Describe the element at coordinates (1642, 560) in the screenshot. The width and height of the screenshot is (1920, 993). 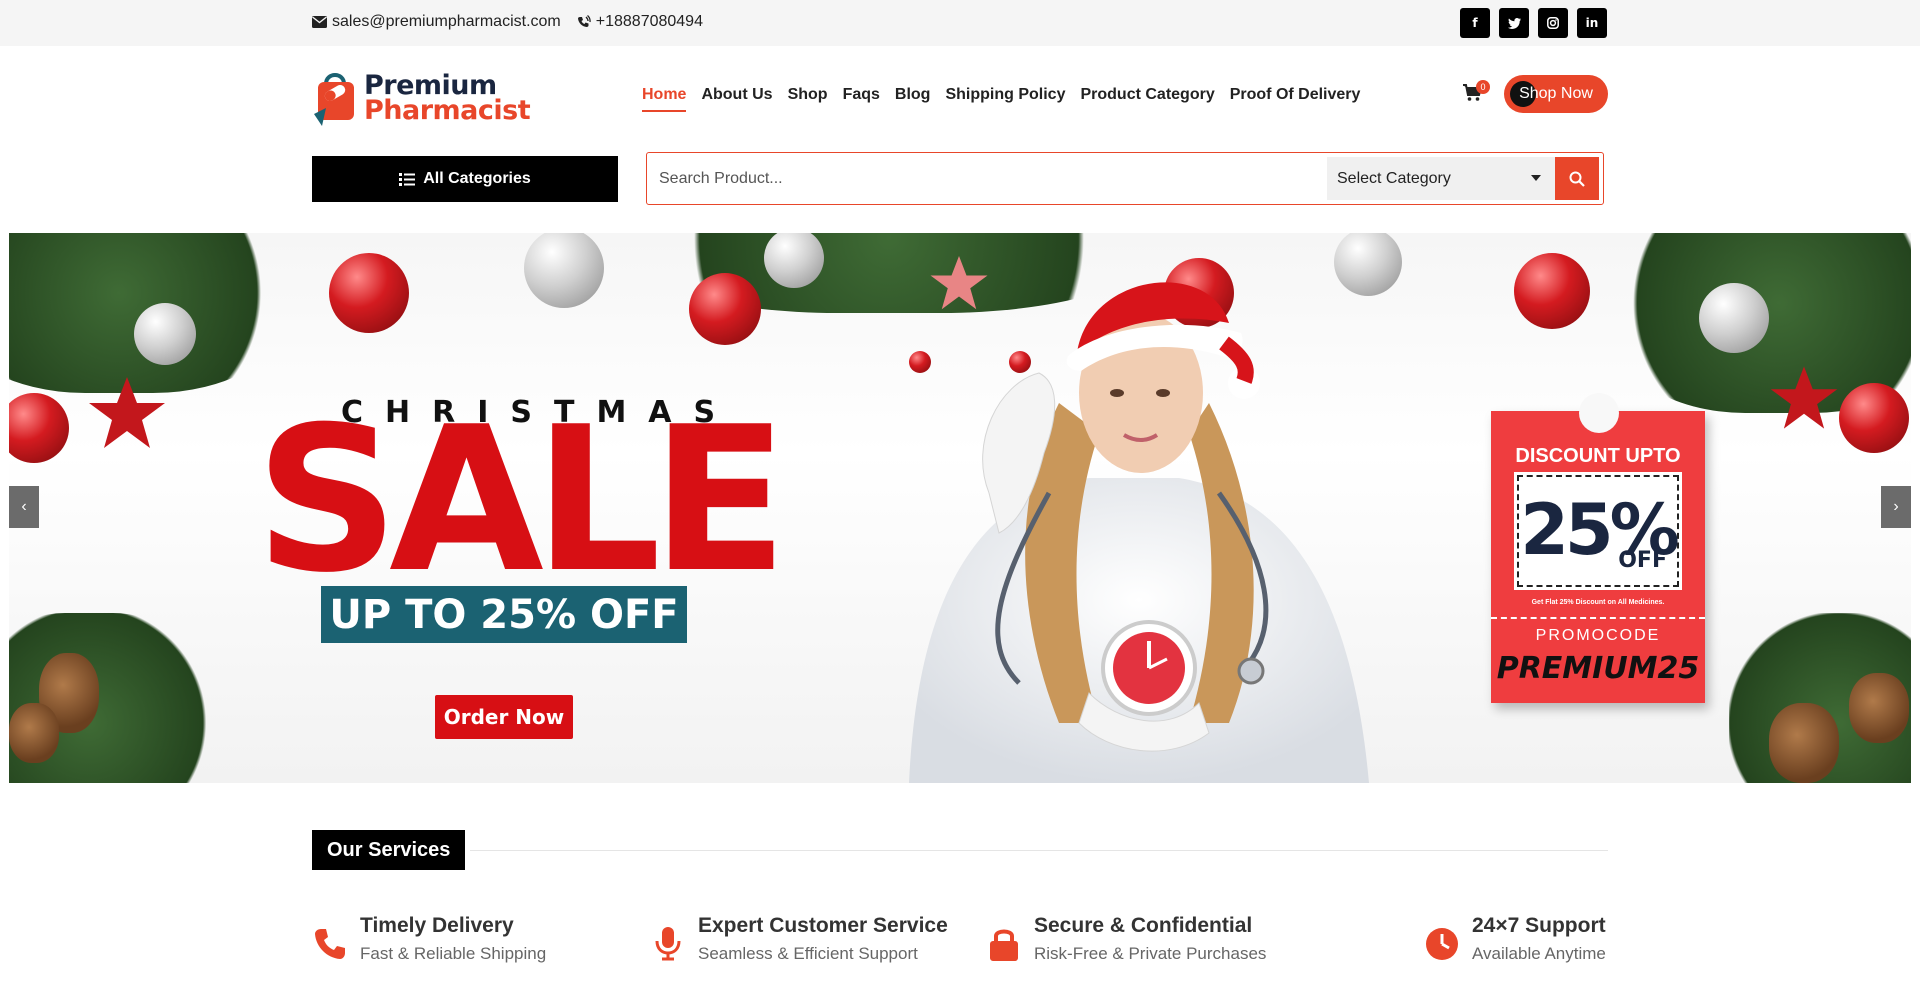
I see `coupon-off-label: OFF` at that location.